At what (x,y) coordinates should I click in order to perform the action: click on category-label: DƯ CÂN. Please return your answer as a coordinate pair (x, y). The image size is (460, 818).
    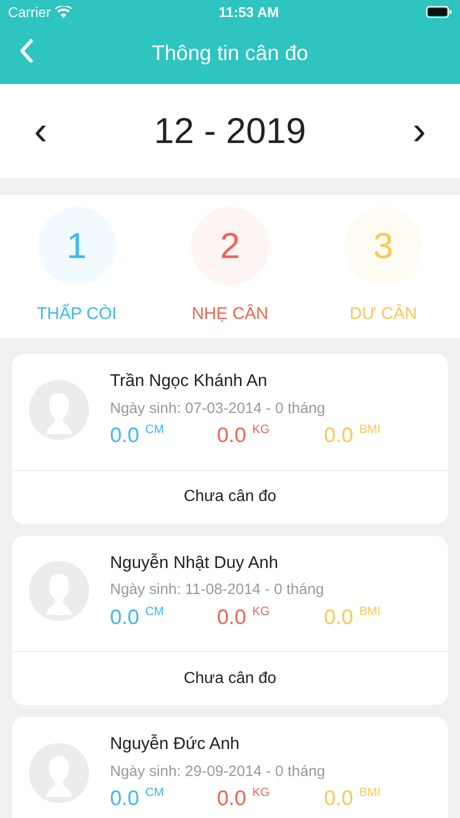
    Looking at the image, I should click on (384, 313).